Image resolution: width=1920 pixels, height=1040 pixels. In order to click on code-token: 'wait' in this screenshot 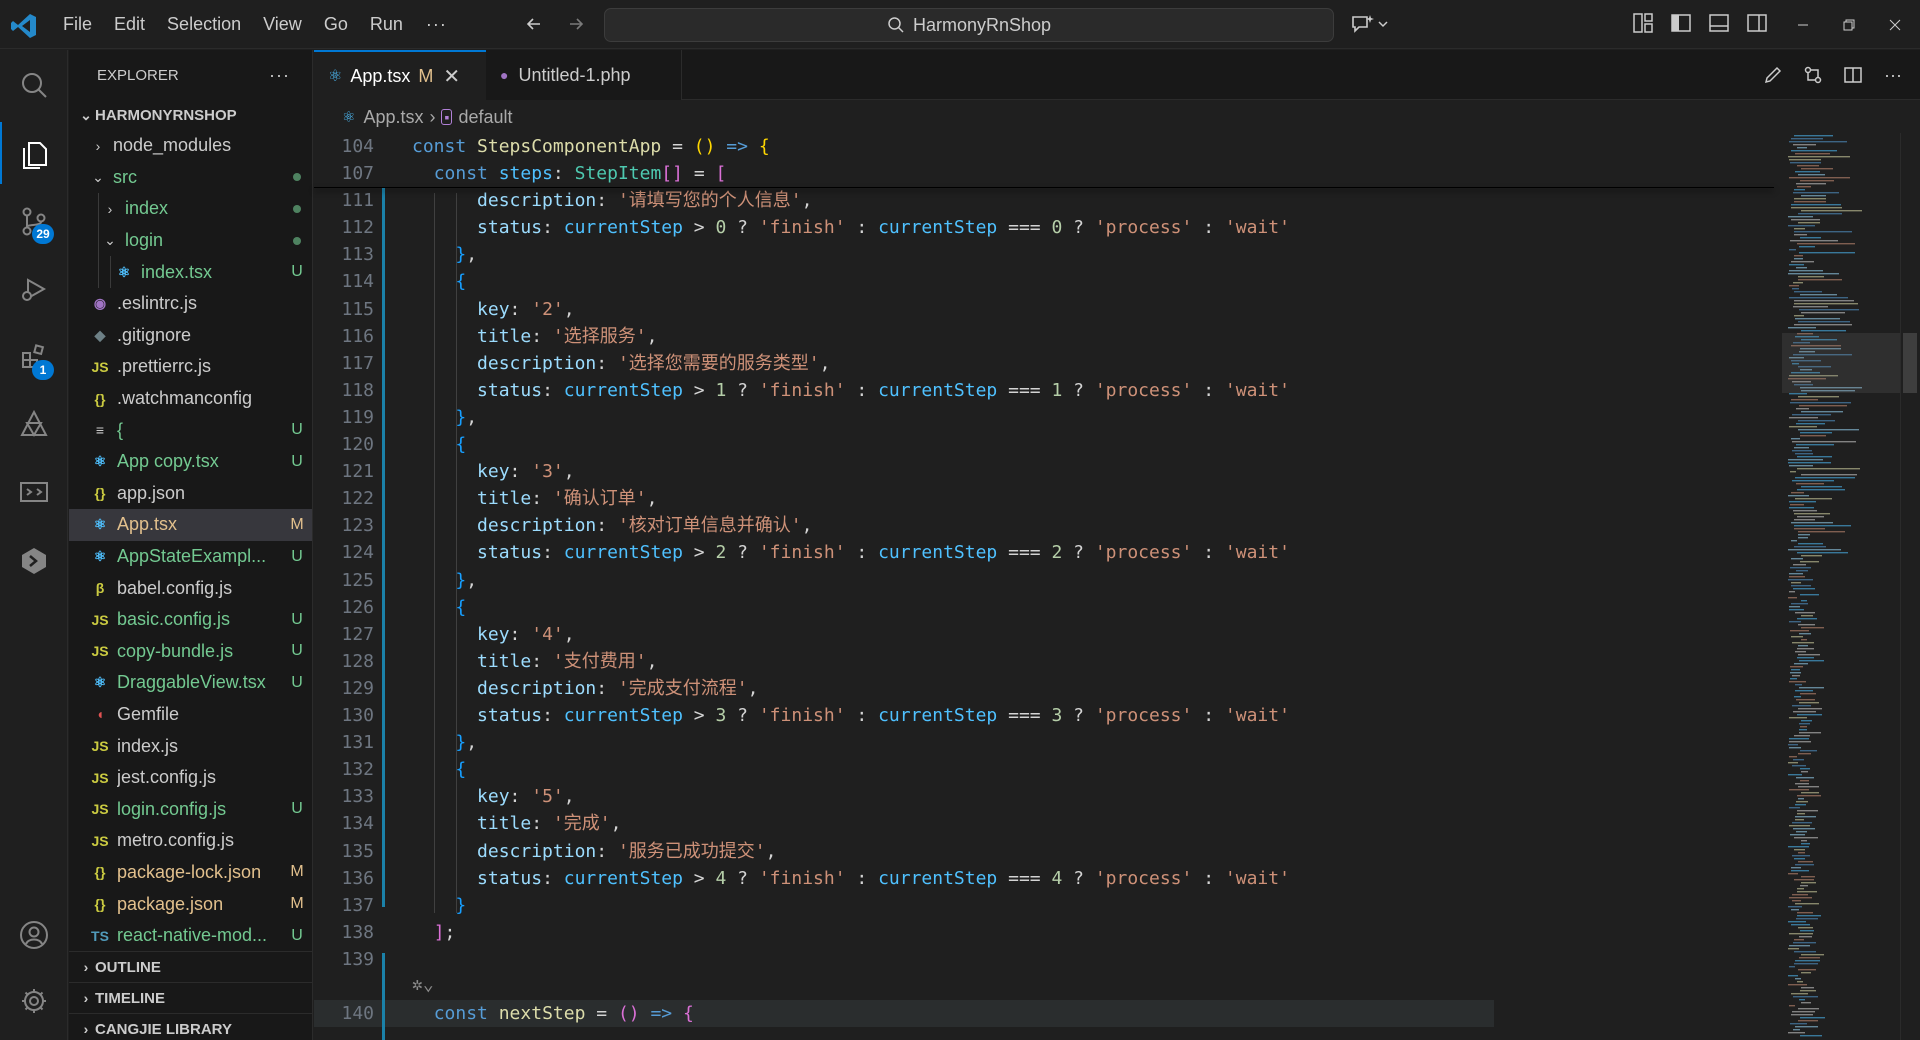, I will do `click(1257, 390)`.